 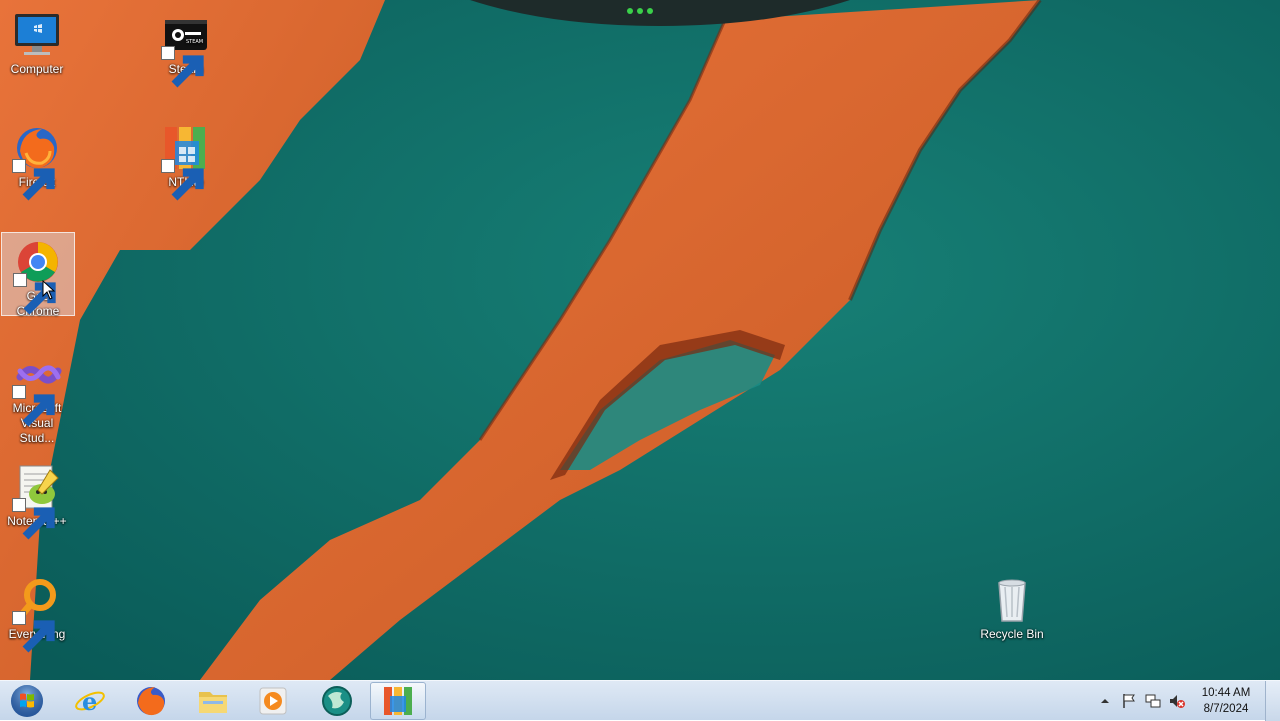 I want to click on ntlite-icon, so click(x=398, y=701).